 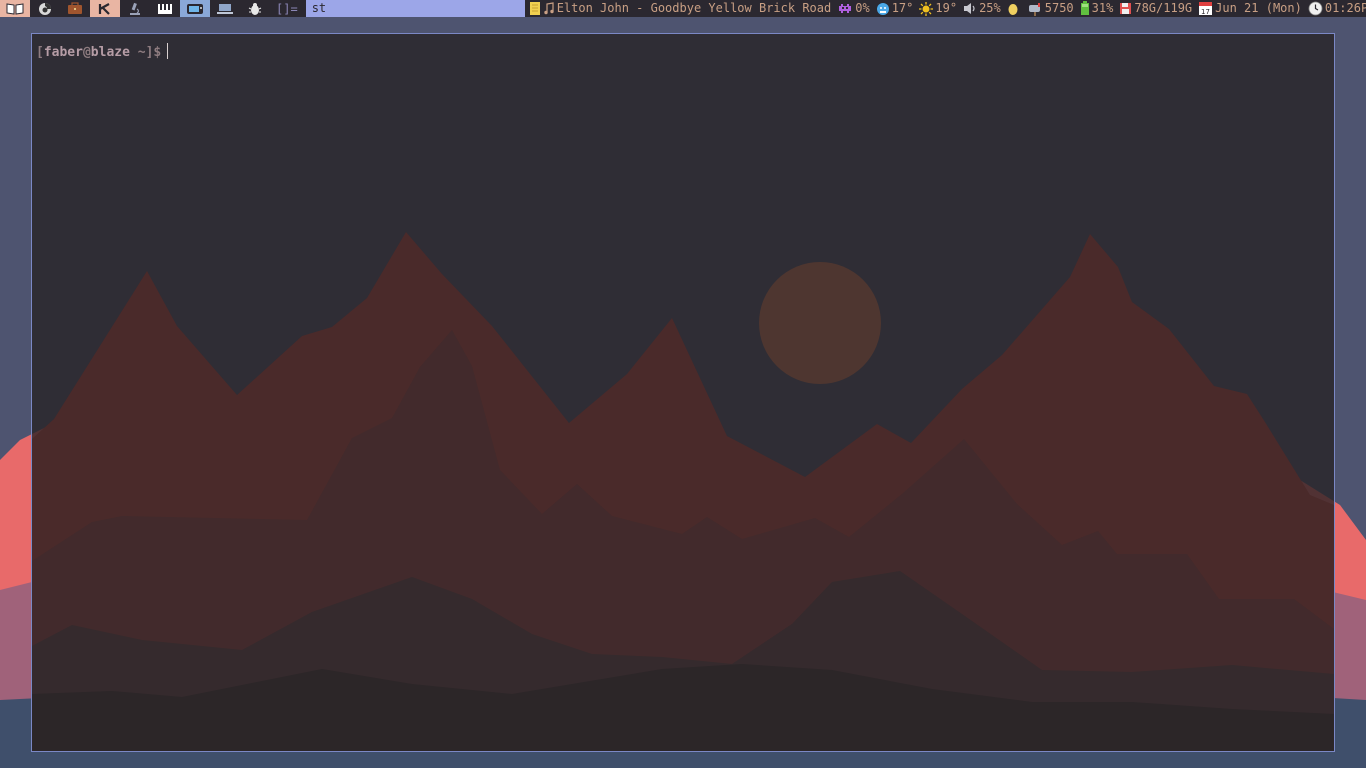 I want to click on cold-face-icon, so click(x=882, y=8).